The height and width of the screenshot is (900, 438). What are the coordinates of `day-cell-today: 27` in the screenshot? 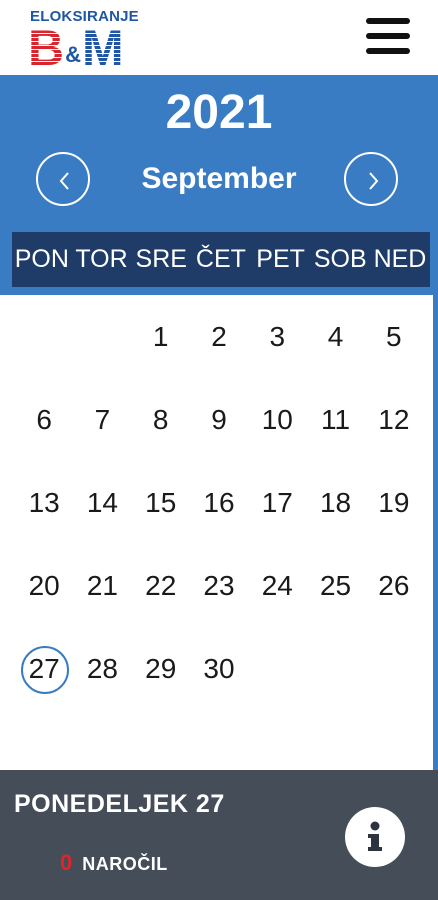 It's located at (44, 669).